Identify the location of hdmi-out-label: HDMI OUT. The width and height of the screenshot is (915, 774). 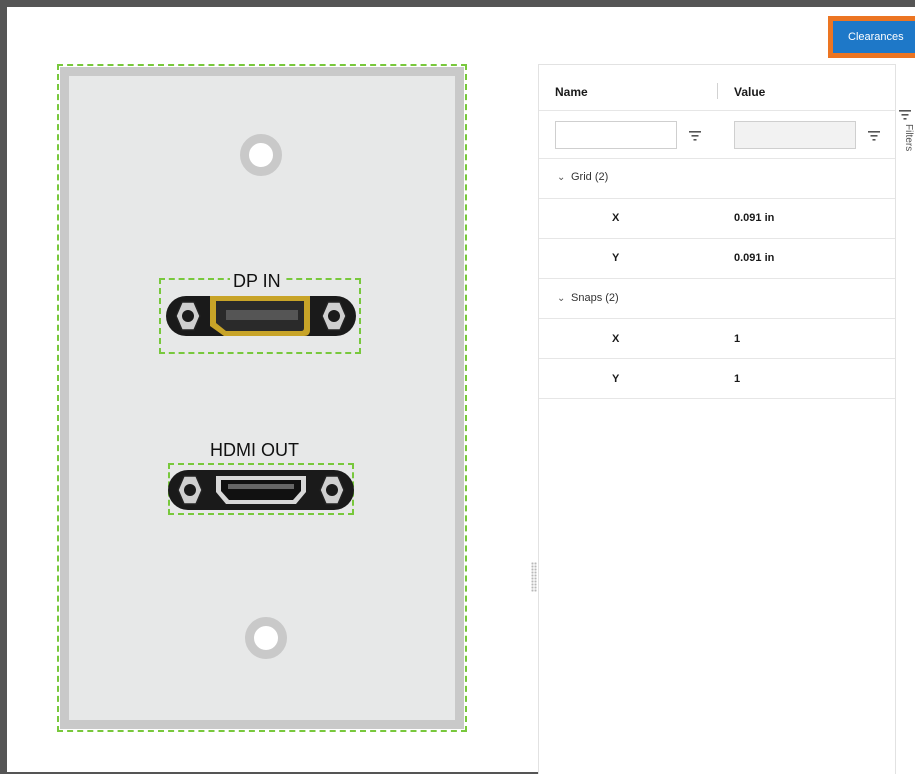
(254, 450).